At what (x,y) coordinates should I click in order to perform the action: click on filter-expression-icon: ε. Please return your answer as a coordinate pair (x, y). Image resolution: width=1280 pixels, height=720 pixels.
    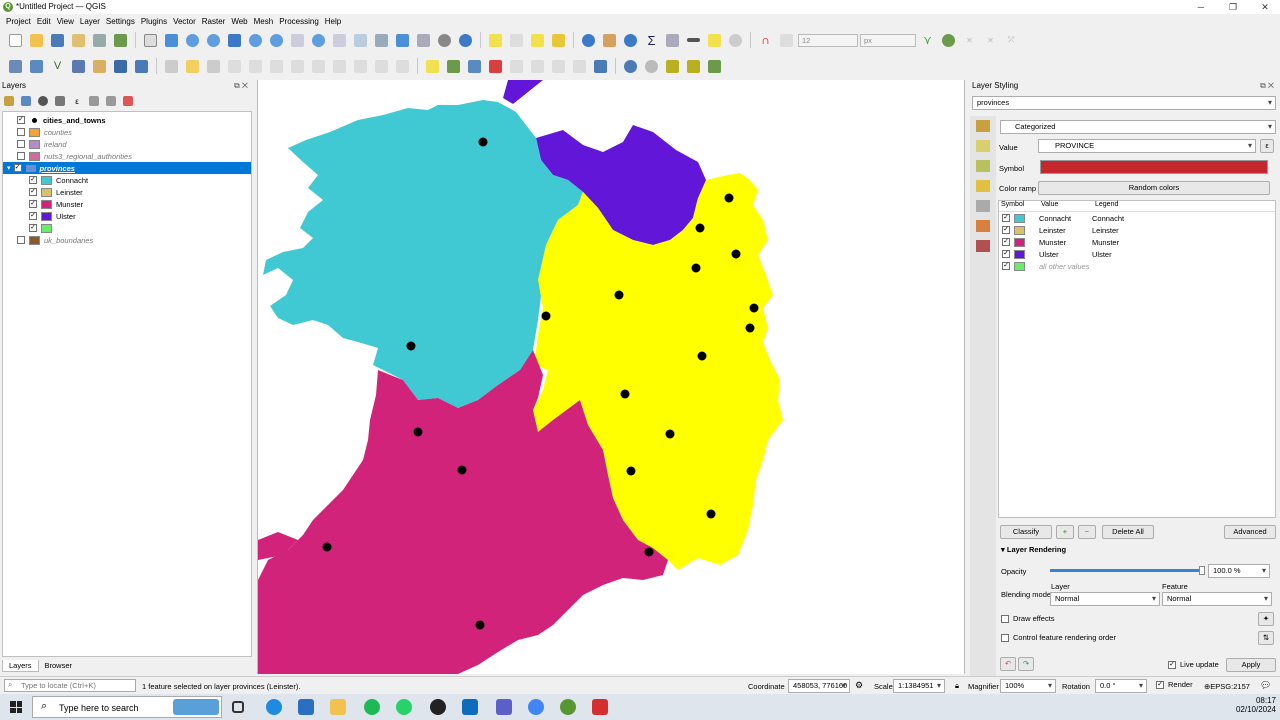
    Looking at the image, I should click on (77, 101).